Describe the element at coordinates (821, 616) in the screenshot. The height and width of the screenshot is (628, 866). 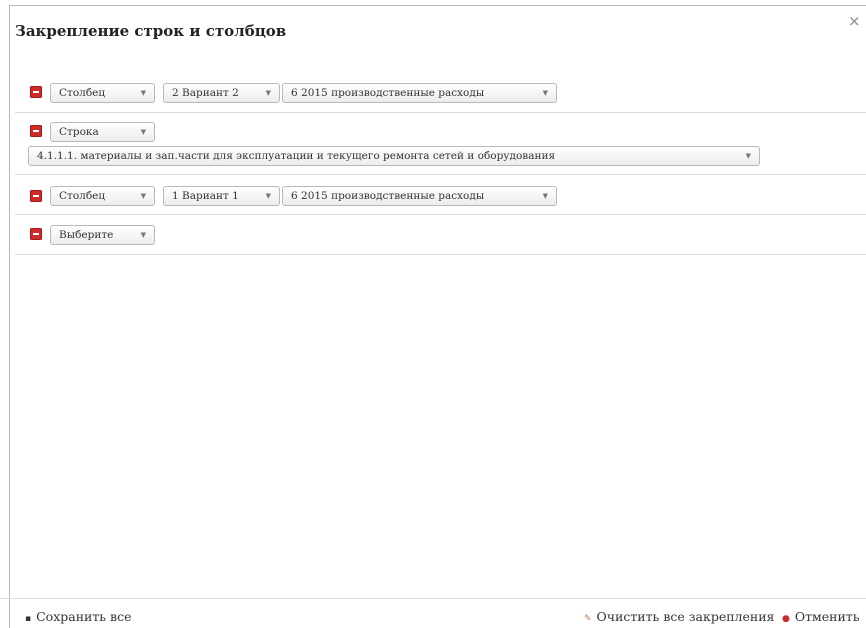
I see `cancel-button: ● Отменить` at that location.